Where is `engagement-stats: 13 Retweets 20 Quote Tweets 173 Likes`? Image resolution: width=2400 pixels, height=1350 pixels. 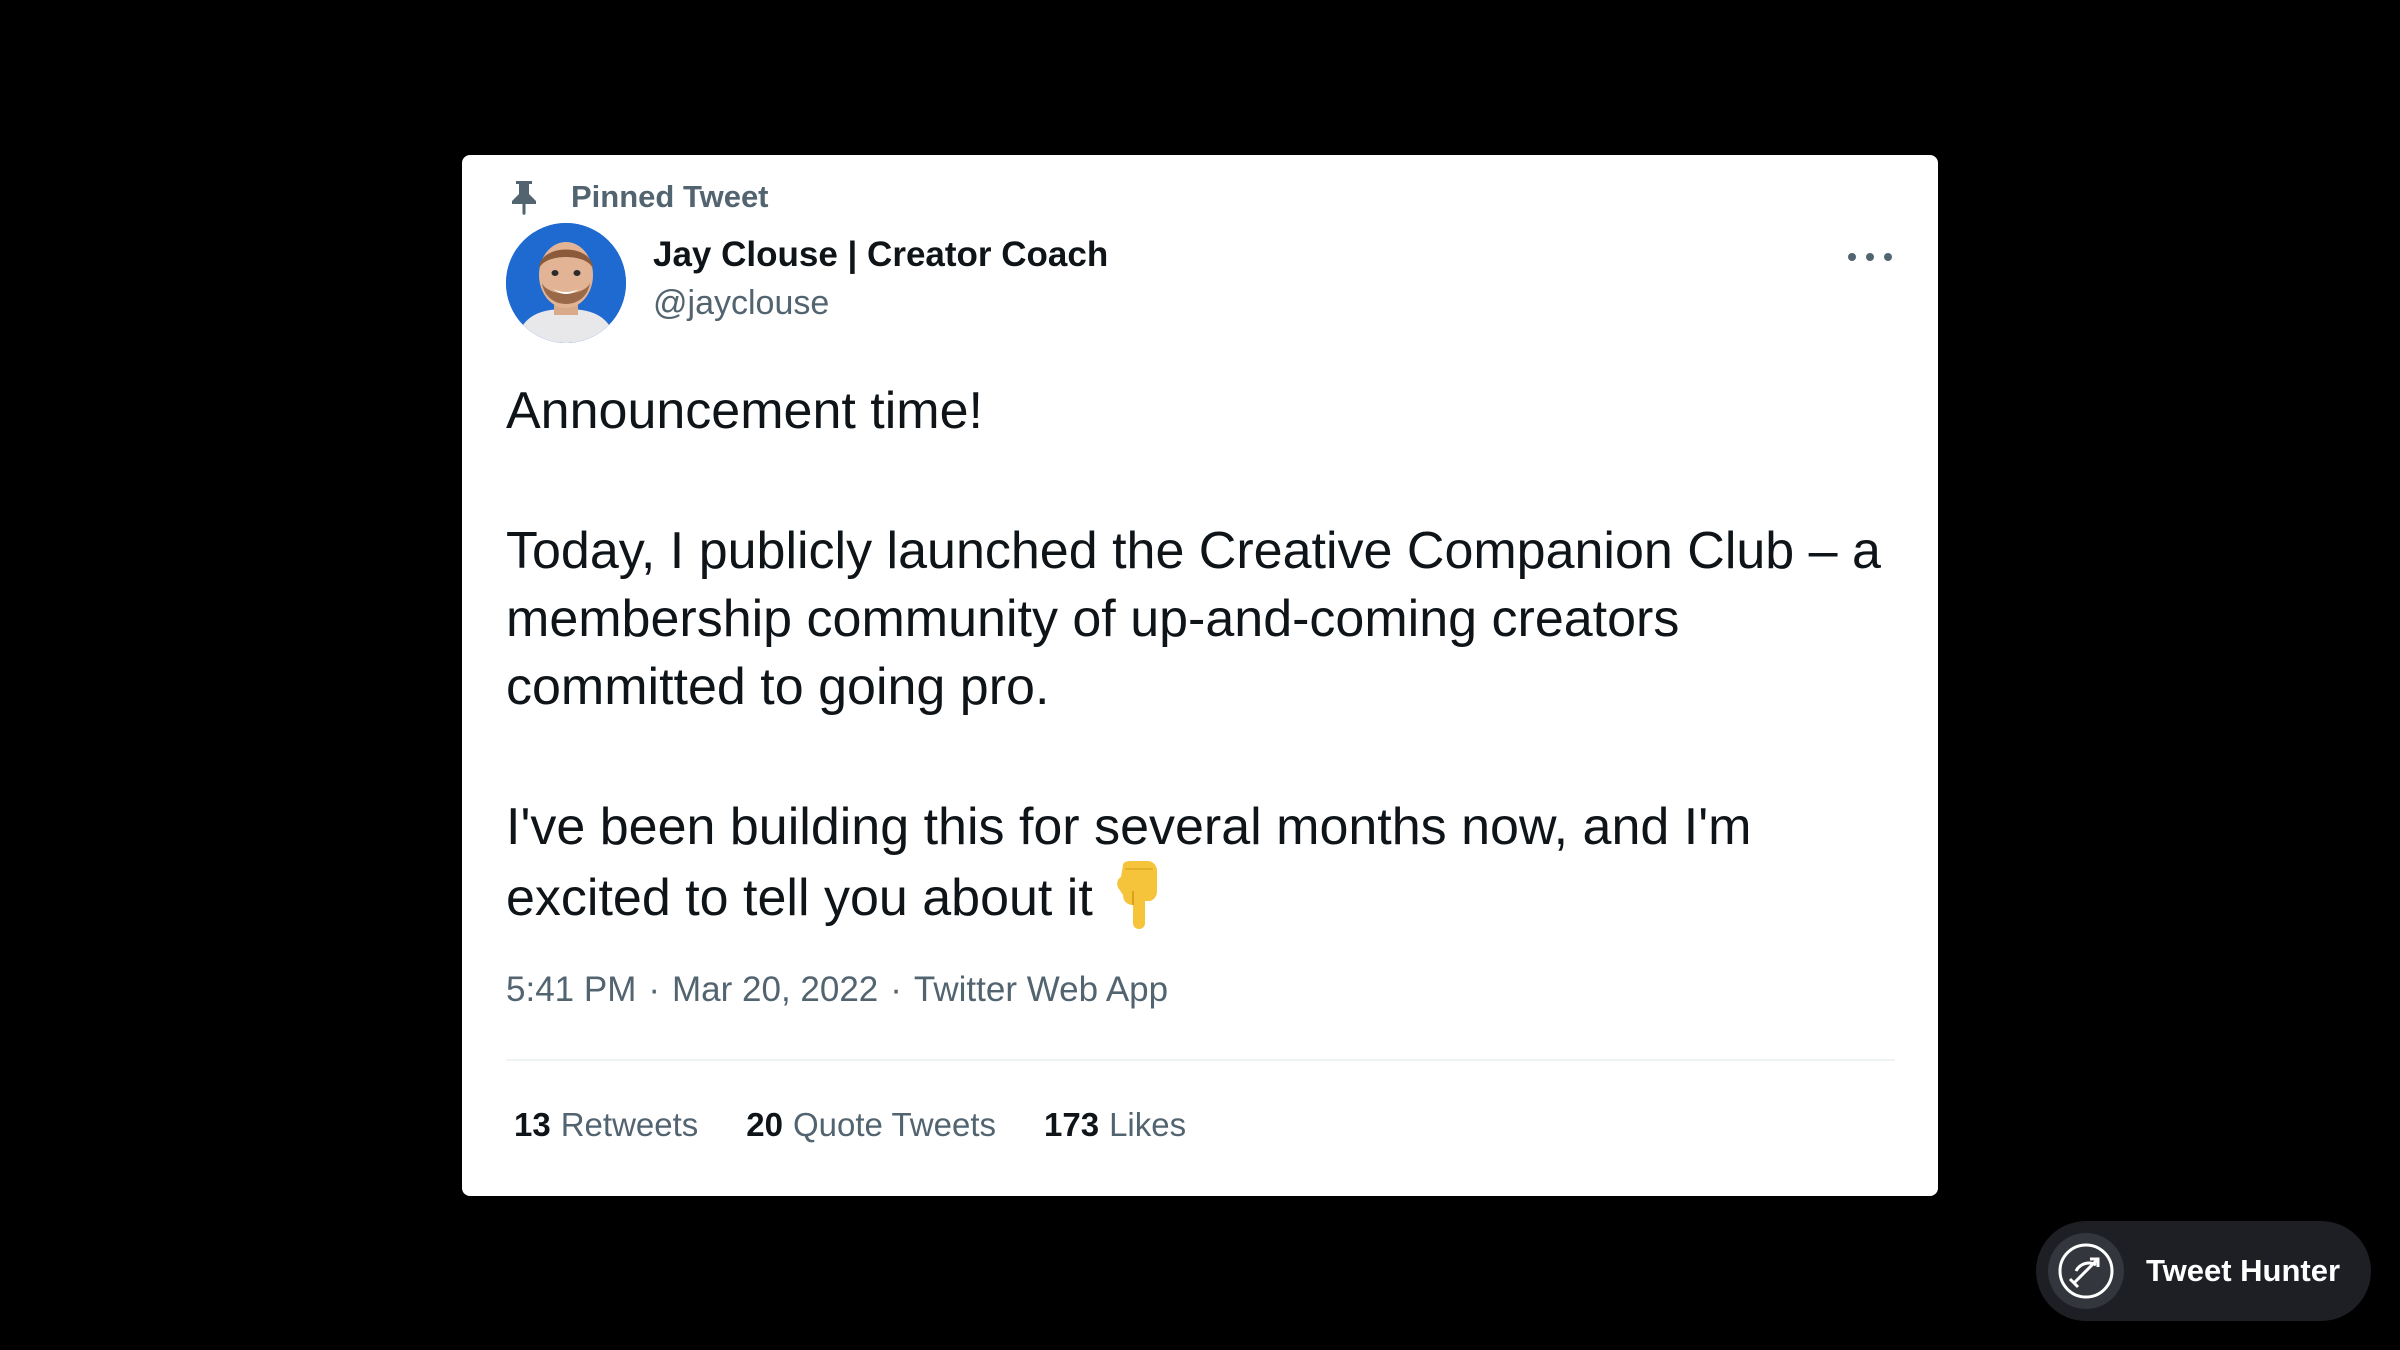
engagement-stats: 13 Retweets 20 Quote Tweets 173 Likes is located at coordinates (874, 1125).